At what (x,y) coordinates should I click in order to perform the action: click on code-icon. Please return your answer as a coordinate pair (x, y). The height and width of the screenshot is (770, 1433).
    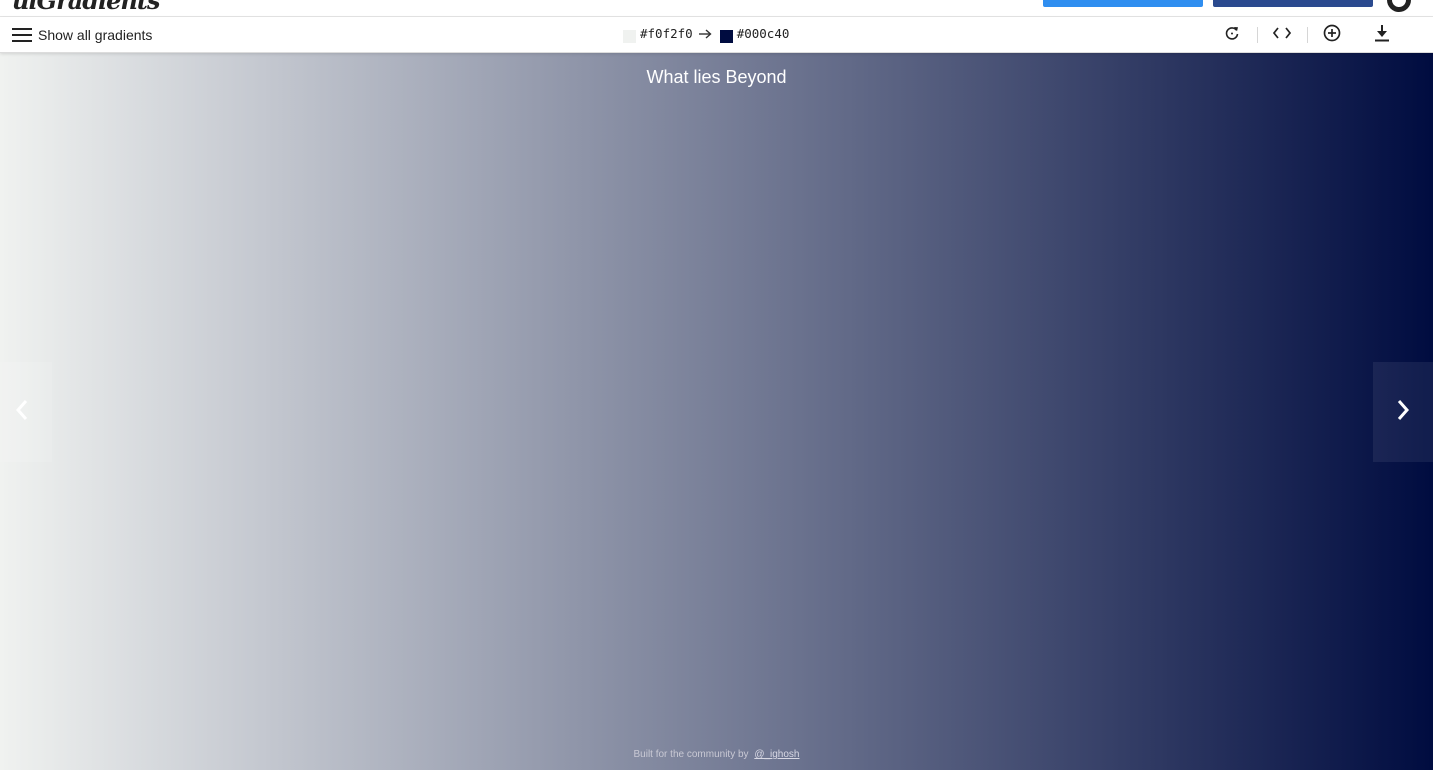
    Looking at the image, I should click on (1282, 35).